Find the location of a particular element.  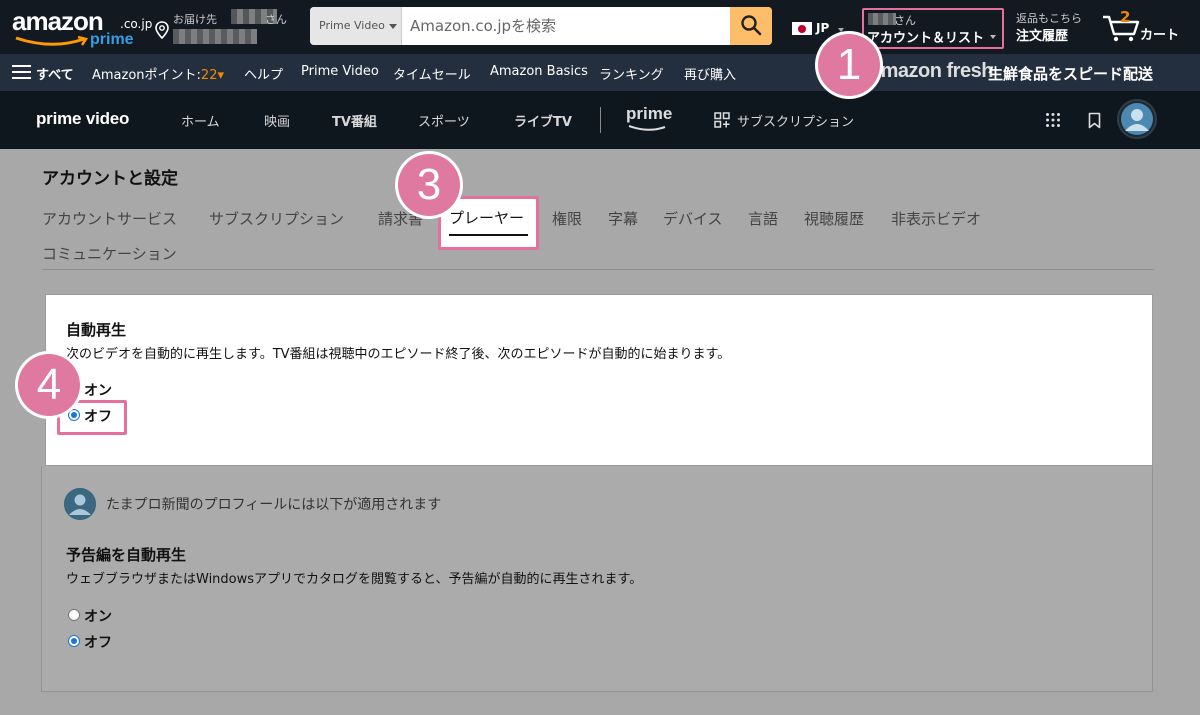

nav-buy-again: 再び購入 is located at coordinates (710, 73).